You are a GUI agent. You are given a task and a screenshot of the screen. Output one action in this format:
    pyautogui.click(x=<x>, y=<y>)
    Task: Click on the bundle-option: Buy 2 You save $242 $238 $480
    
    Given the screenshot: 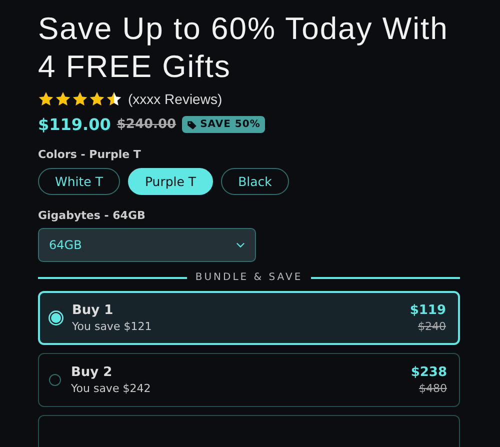 What is the action you would take?
    pyautogui.click(x=249, y=380)
    